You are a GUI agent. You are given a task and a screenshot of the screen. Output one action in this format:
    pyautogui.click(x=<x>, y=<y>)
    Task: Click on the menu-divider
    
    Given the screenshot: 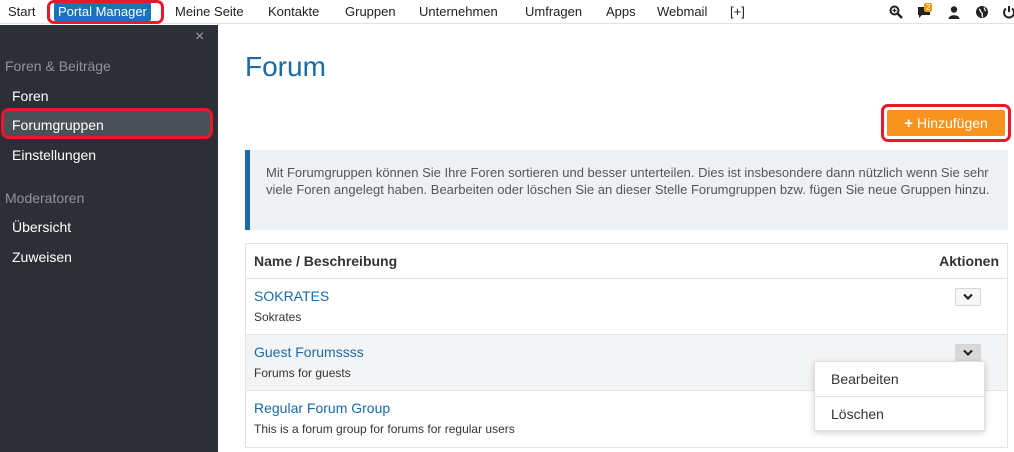 What is the action you would take?
    pyautogui.click(x=899, y=396)
    